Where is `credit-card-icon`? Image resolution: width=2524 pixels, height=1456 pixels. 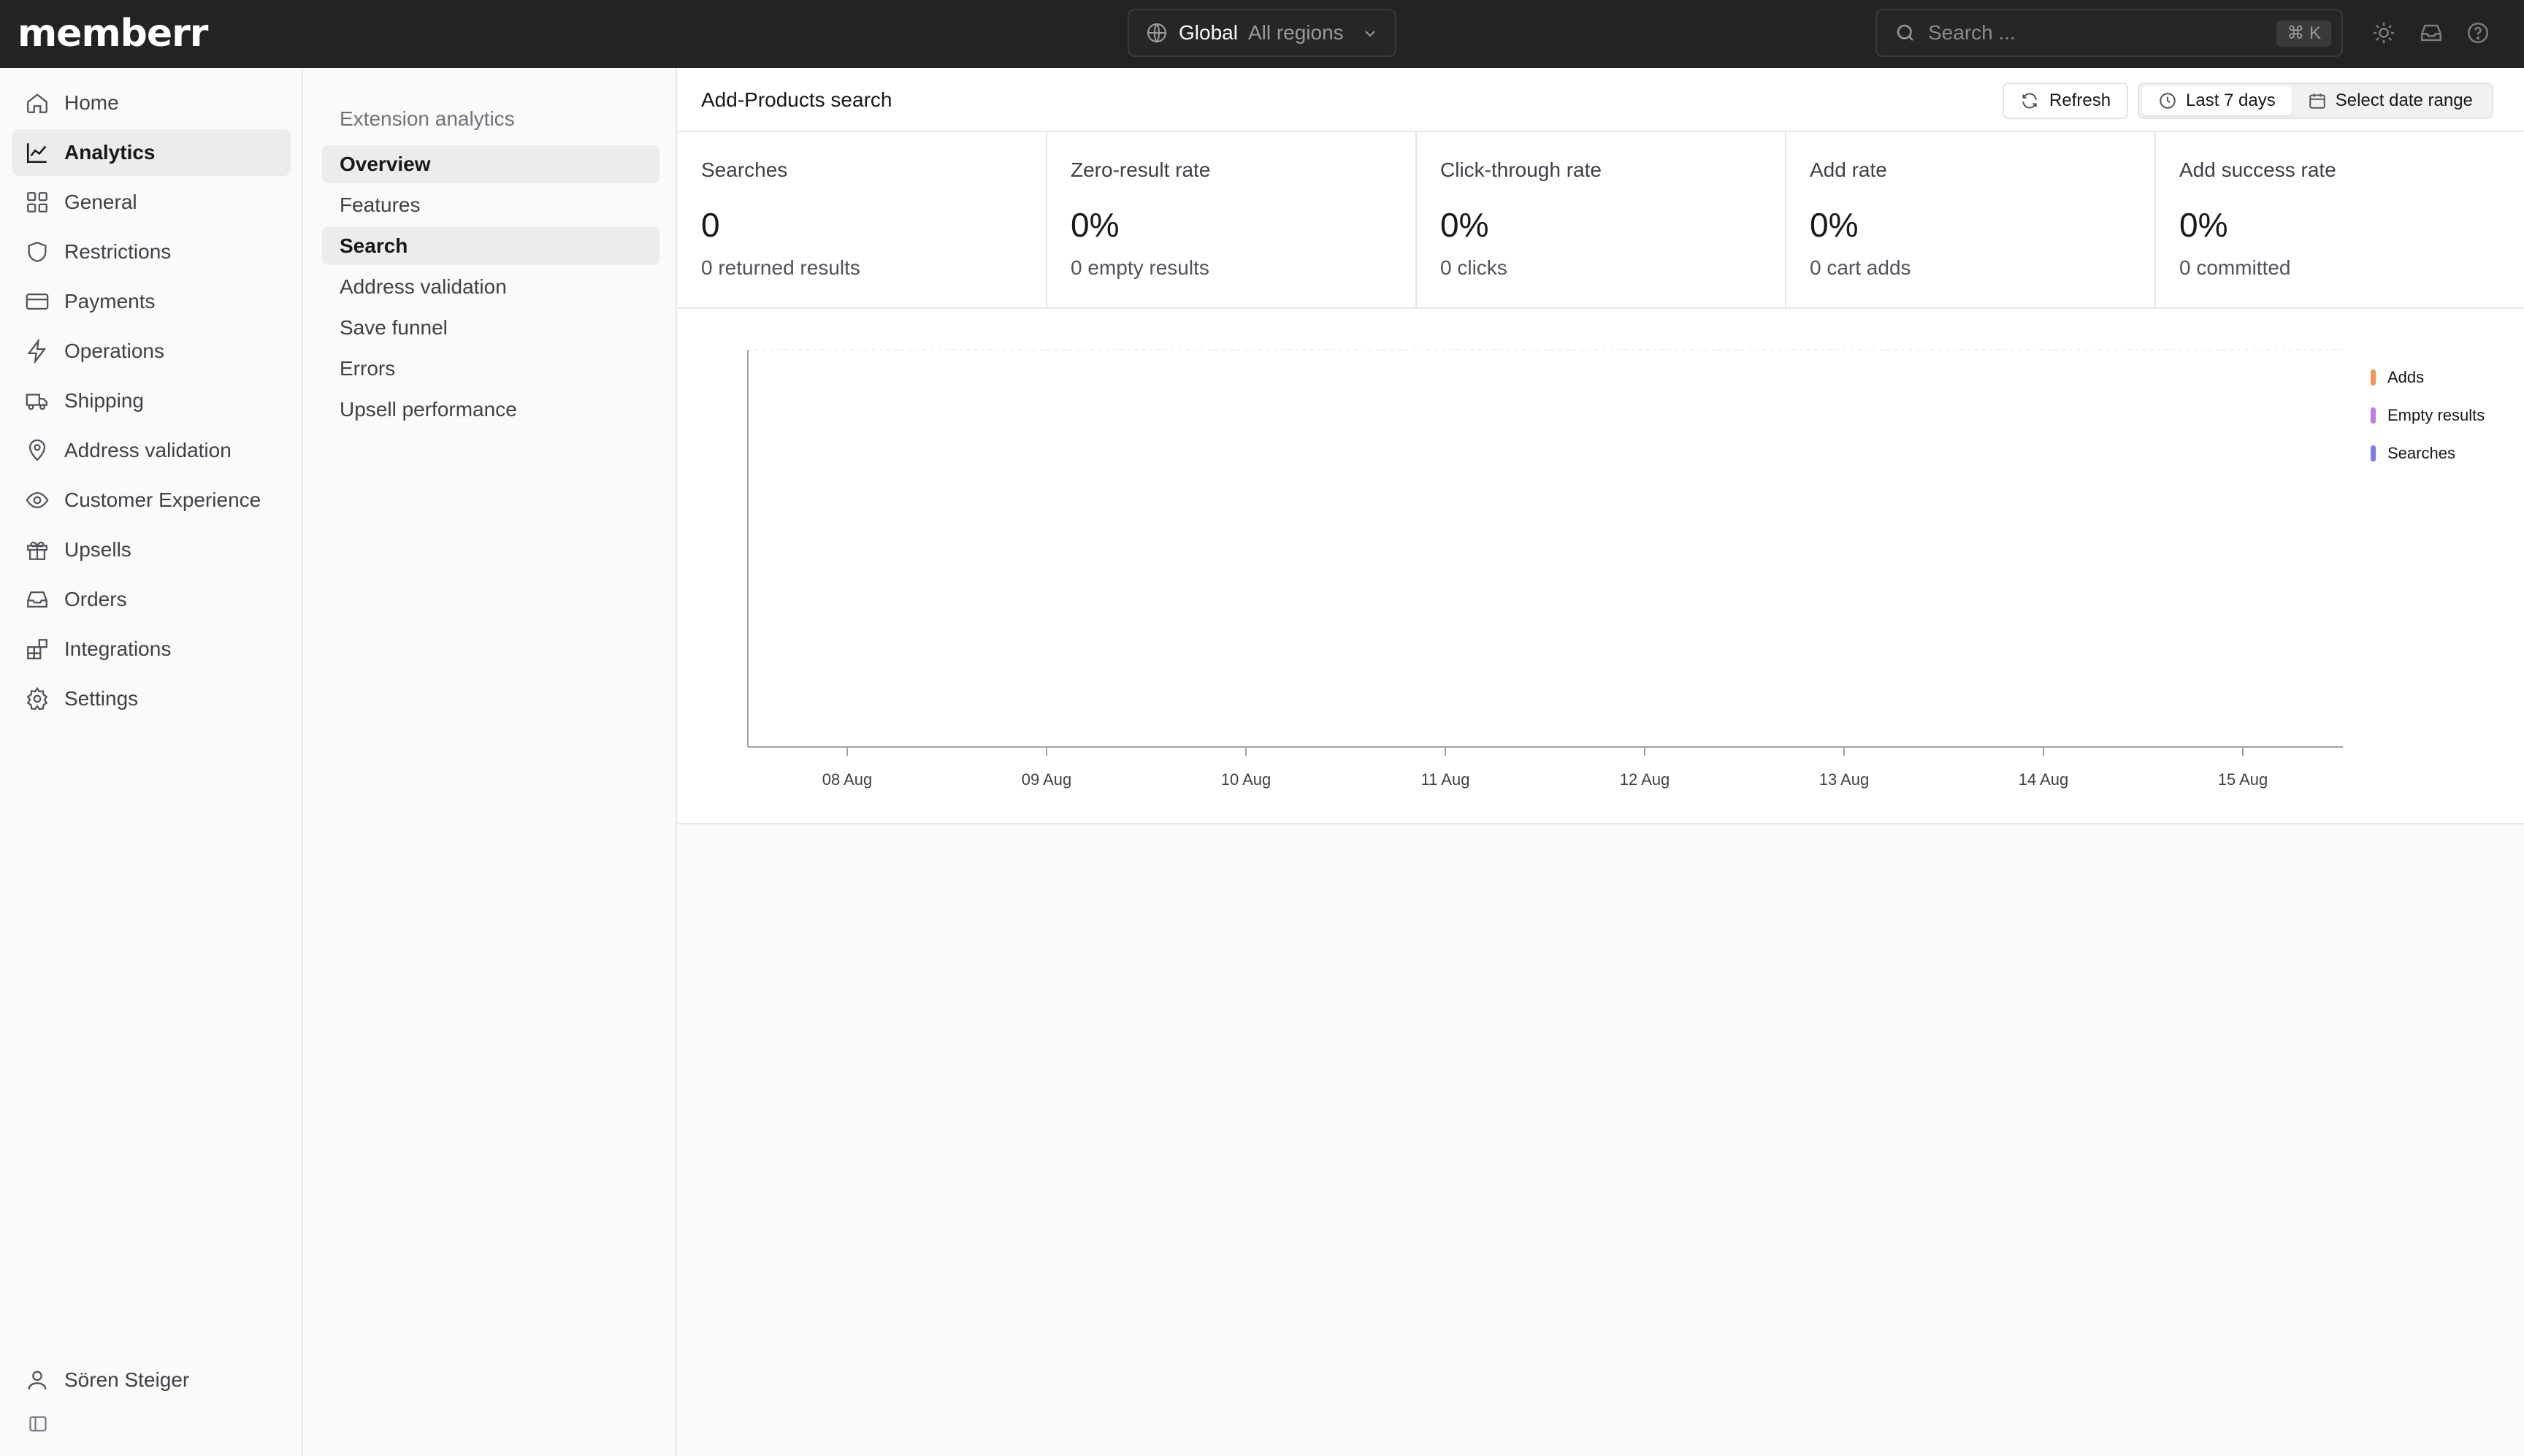 credit-card-icon is located at coordinates (37, 301).